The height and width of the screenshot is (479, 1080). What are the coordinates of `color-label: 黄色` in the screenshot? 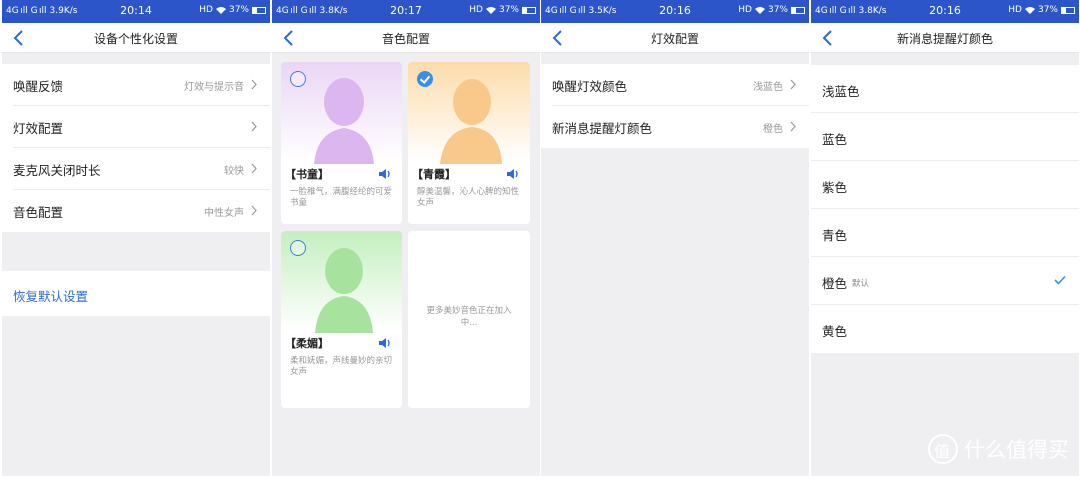 It's located at (835, 331).